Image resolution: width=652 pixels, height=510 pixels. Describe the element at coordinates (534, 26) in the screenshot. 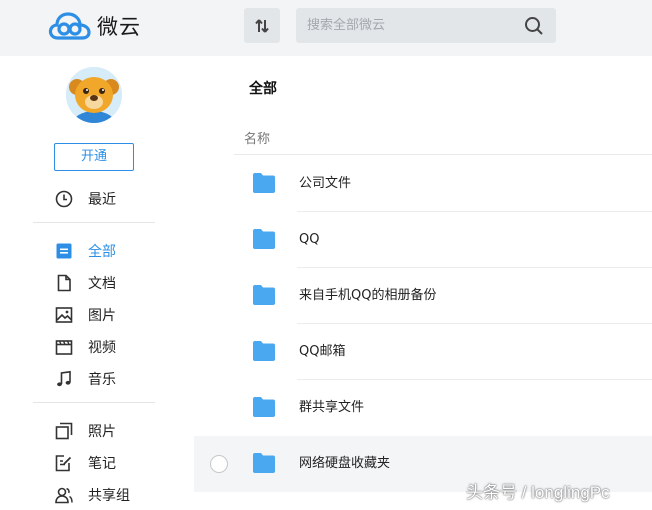

I see `search-icon` at that location.